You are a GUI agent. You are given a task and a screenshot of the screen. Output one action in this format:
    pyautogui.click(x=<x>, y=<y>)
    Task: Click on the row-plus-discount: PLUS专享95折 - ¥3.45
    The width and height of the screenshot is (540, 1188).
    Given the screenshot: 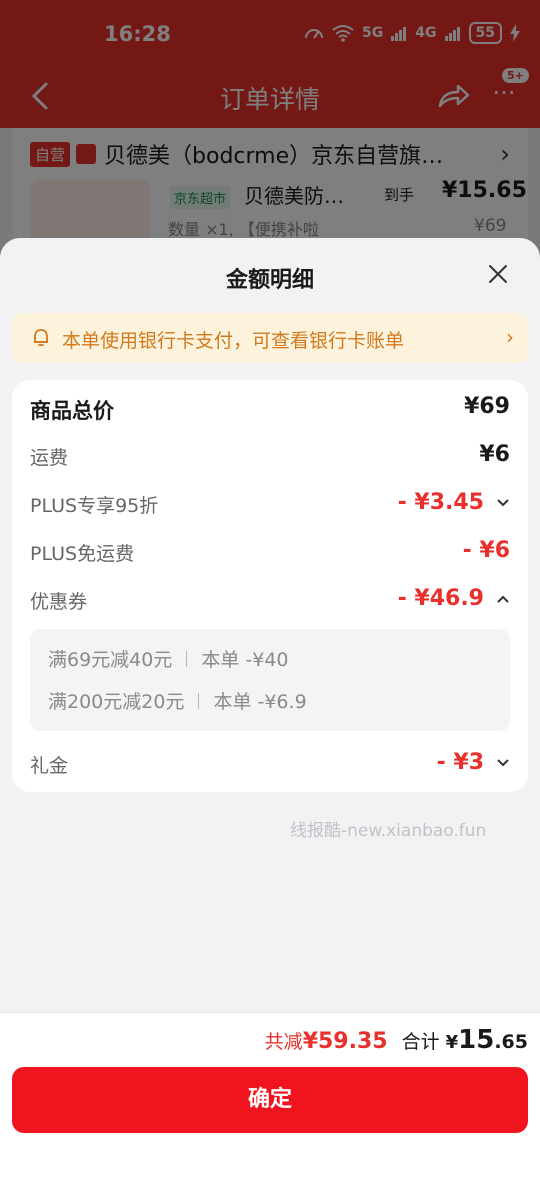 What is the action you would take?
    pyautogui.click(x=270, y=504)
    